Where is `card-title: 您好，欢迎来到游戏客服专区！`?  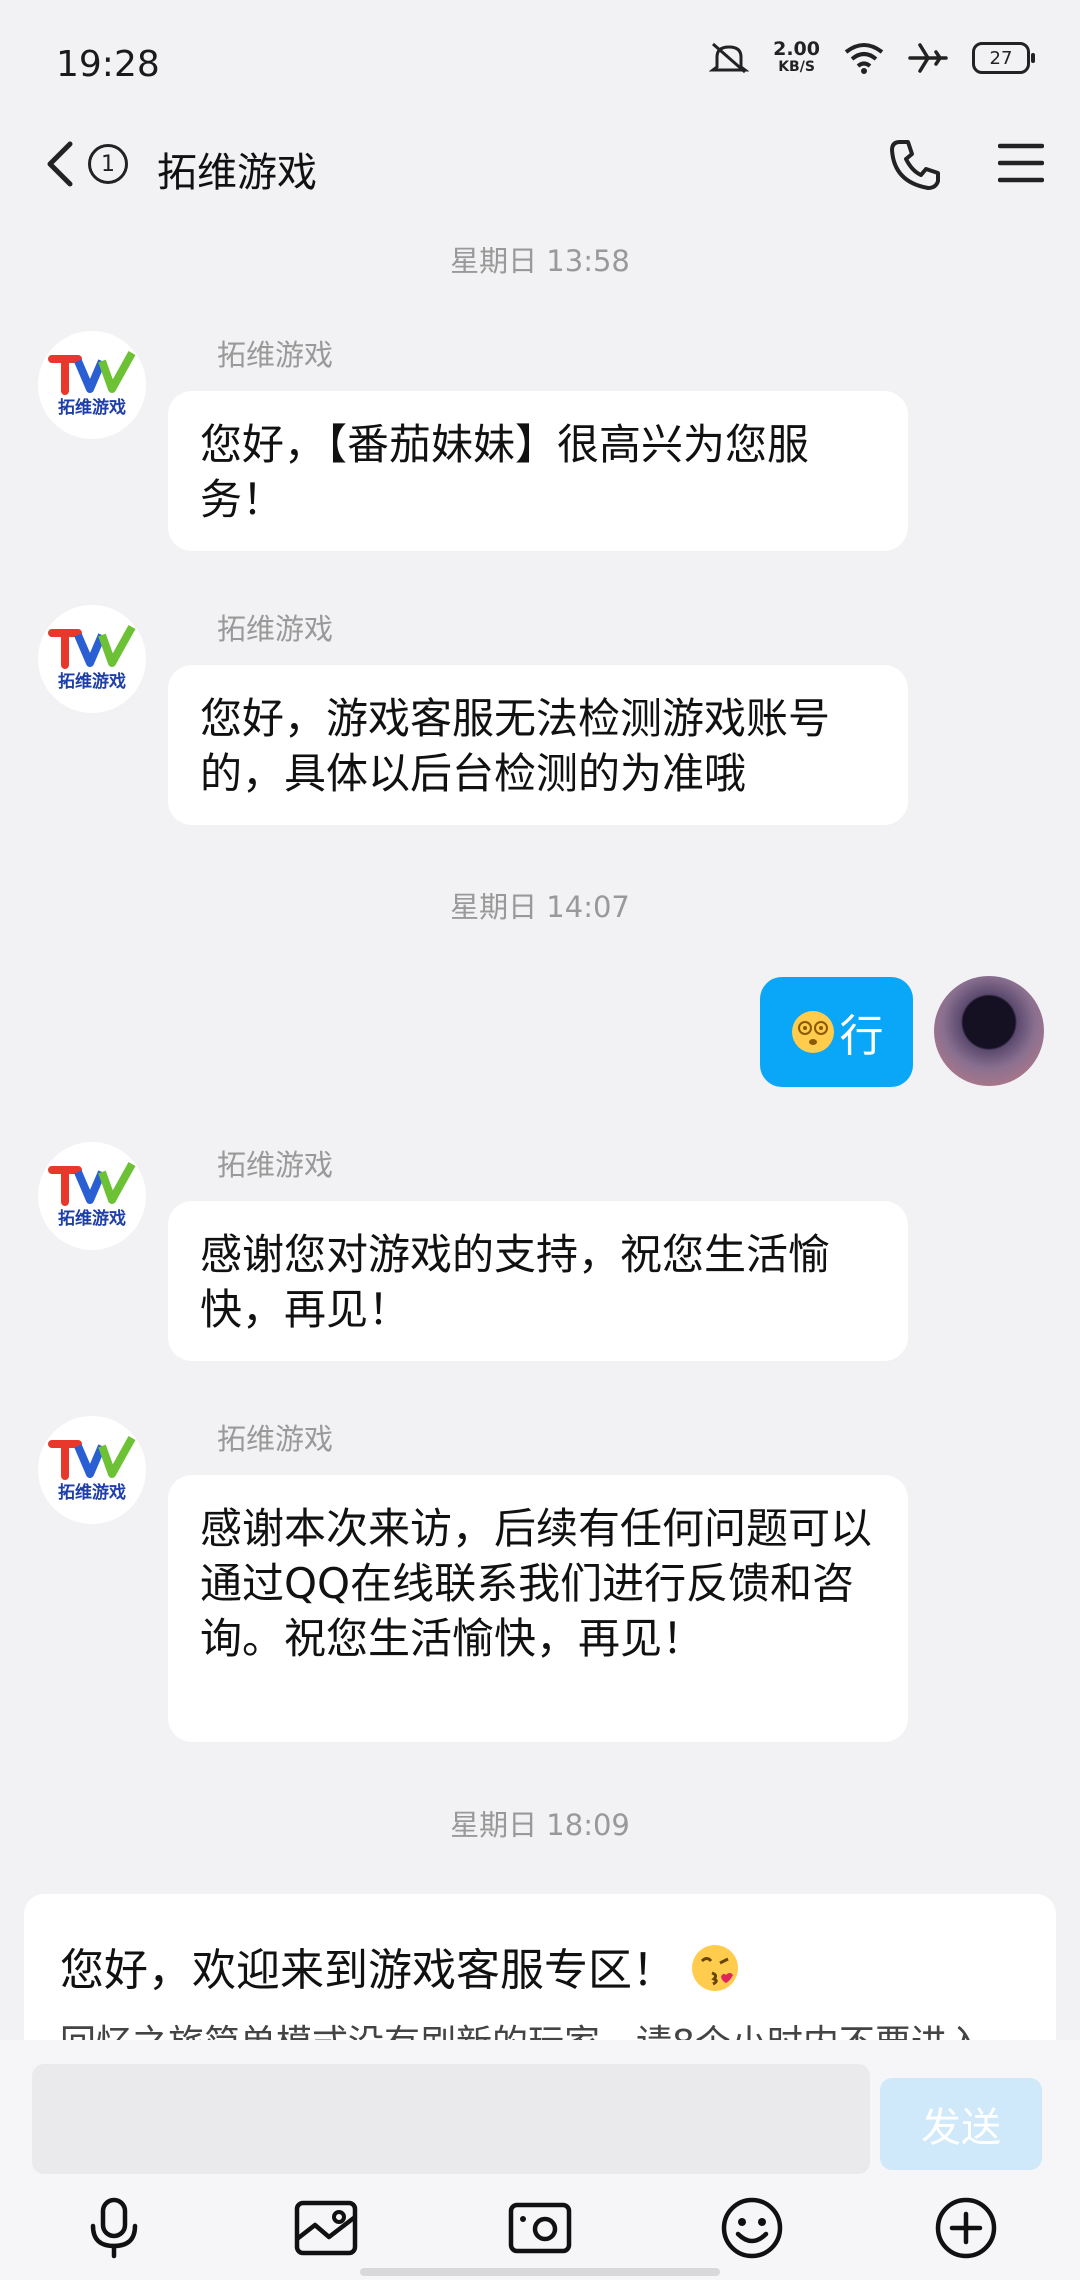
card-title: 您好，欢迎来到游戏客服专区！ is located at coordinates (400, 1966).